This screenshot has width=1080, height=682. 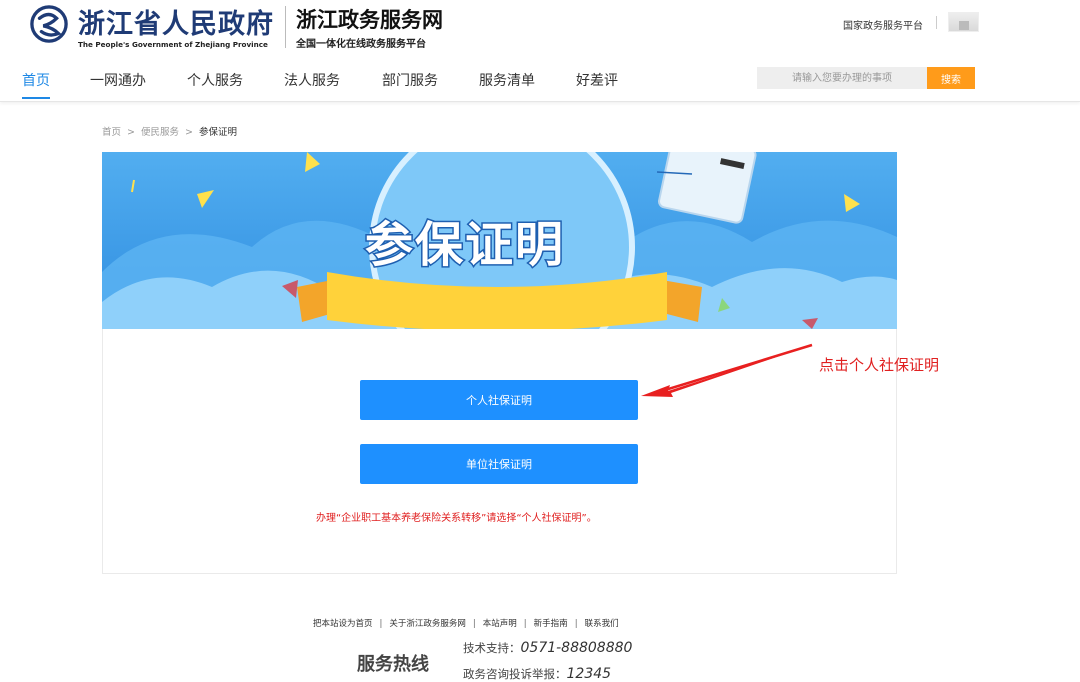 What do you see at coordinates (464, 245) in the screenshot?
I see `banner-title: 参保证明` at bounding box center [464, 245].